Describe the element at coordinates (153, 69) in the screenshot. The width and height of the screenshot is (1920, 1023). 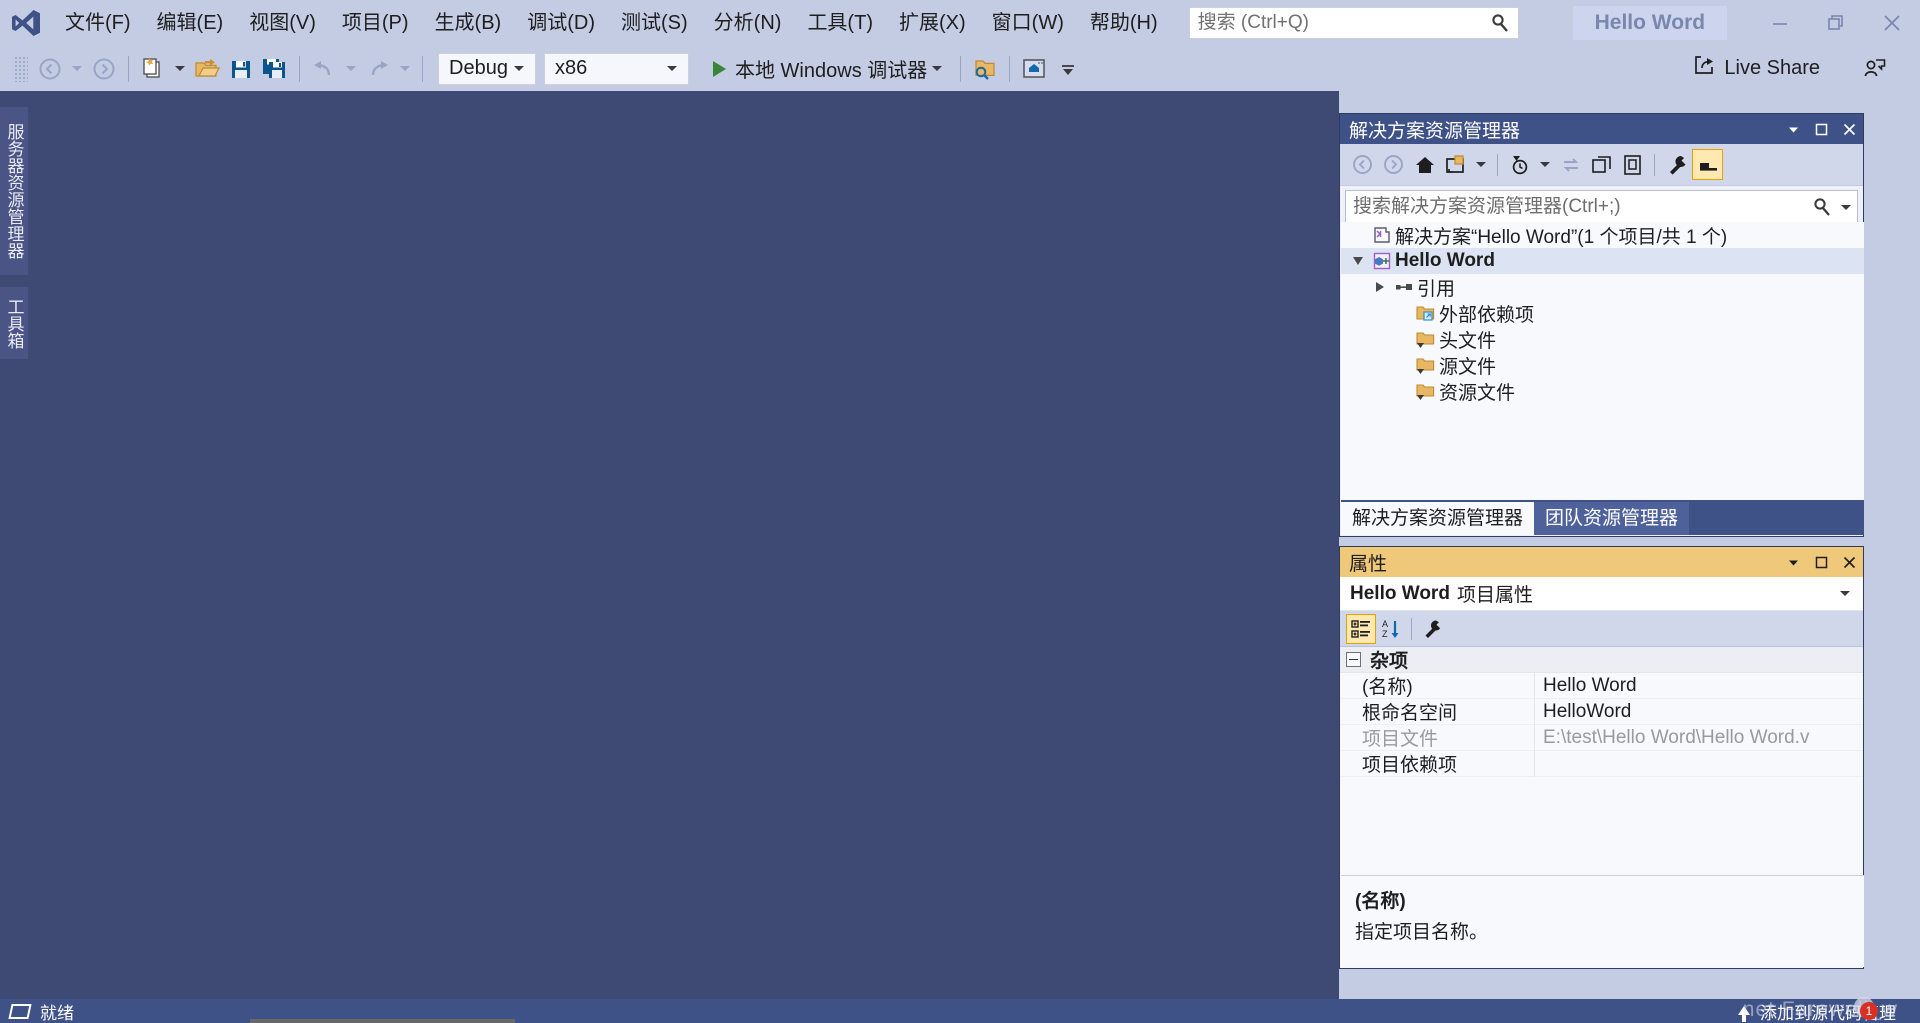
I see `new-project-icon` at that location.